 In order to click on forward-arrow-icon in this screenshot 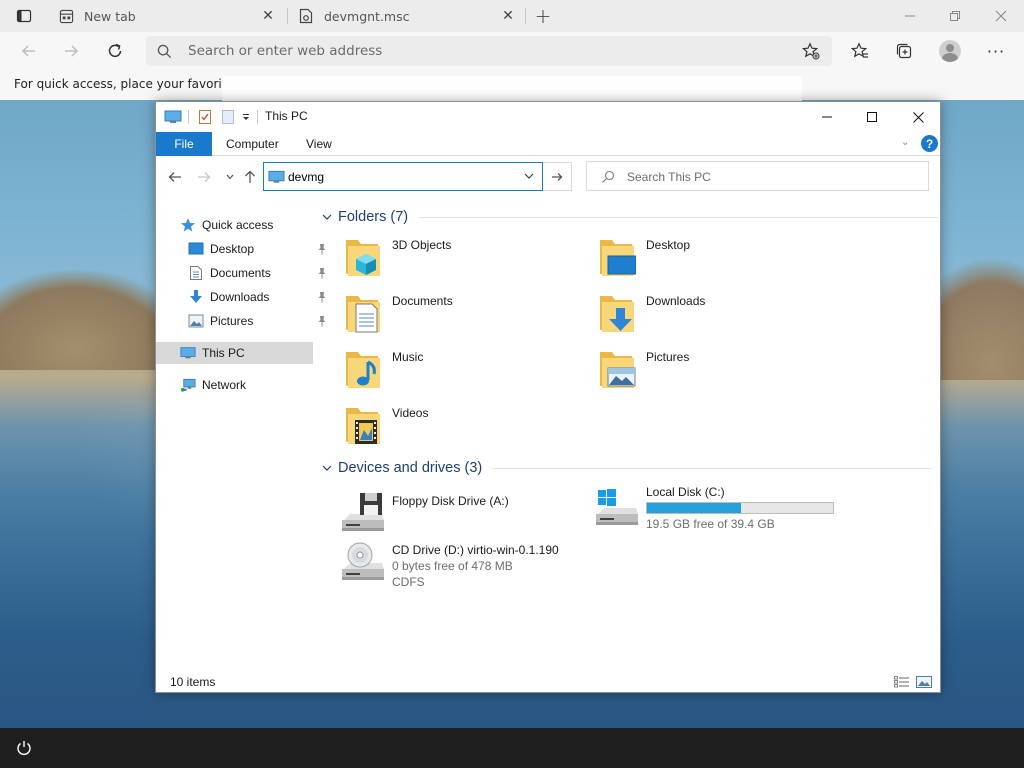, I will do `click(204, 177)`.